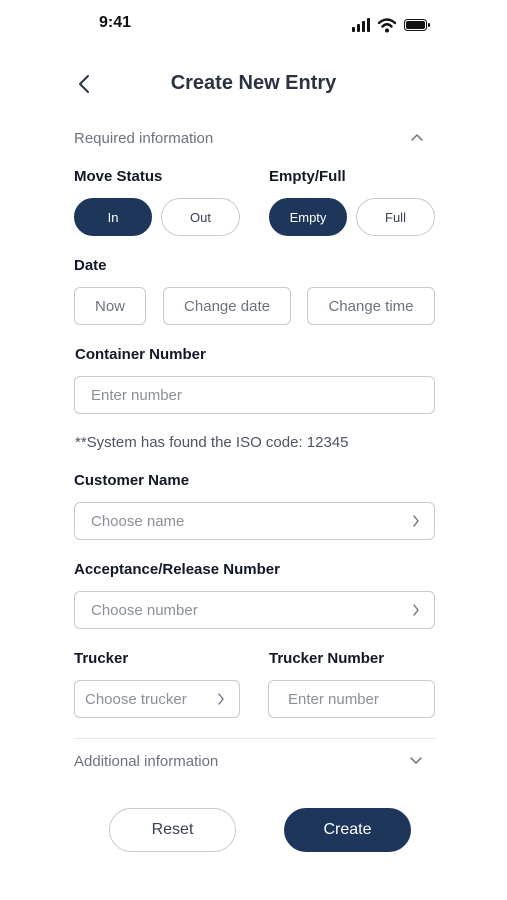 This screenshot has width=507, height=900. I want to click on section-divider, so click(255, 738).